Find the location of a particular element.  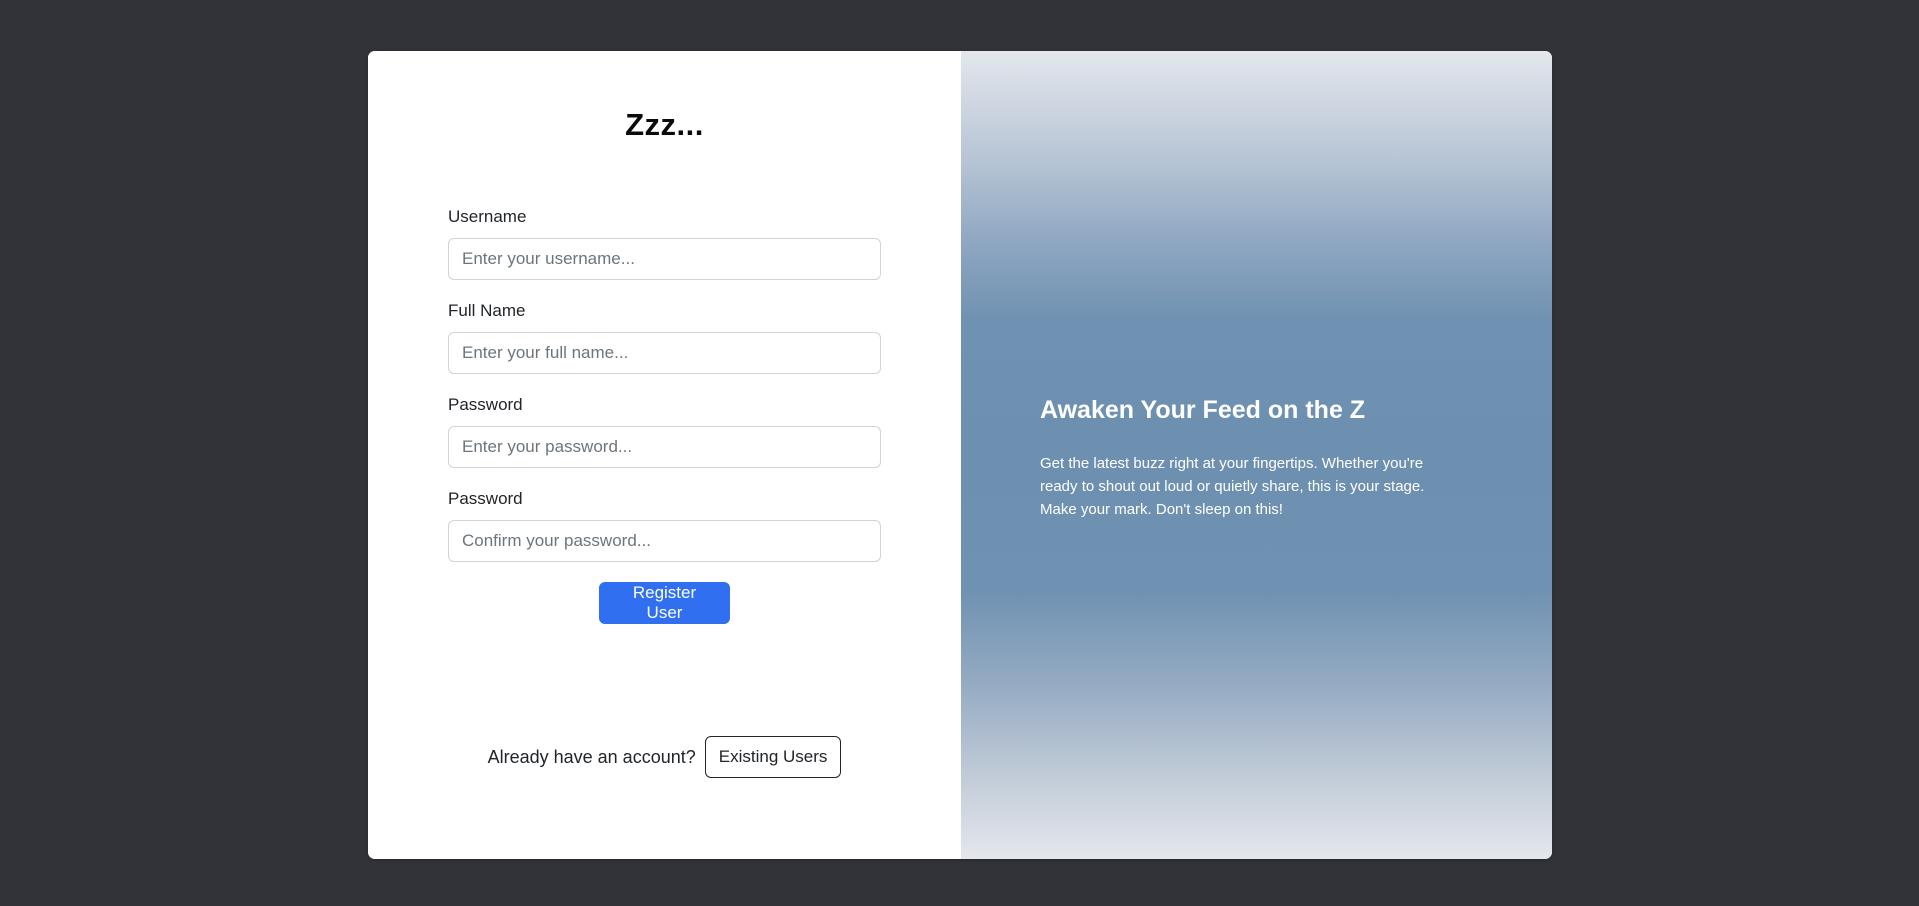

confirm-password-label: Password is located at coordinates (485, 498).